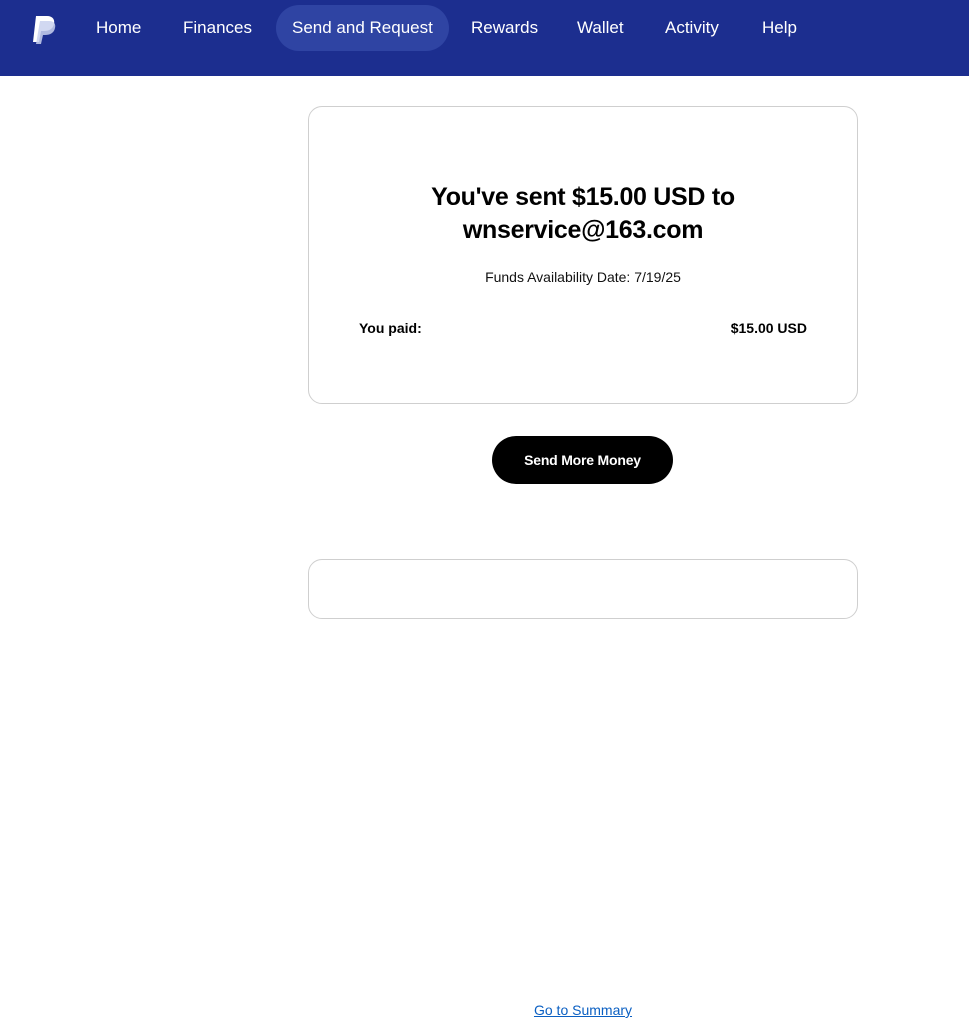 This screenshot has height=1018, width=969. What do you see at coordinates (217, 28) in the screenshot?
I see `nav-item-finances: Finances` at bounding box center [217, 28].